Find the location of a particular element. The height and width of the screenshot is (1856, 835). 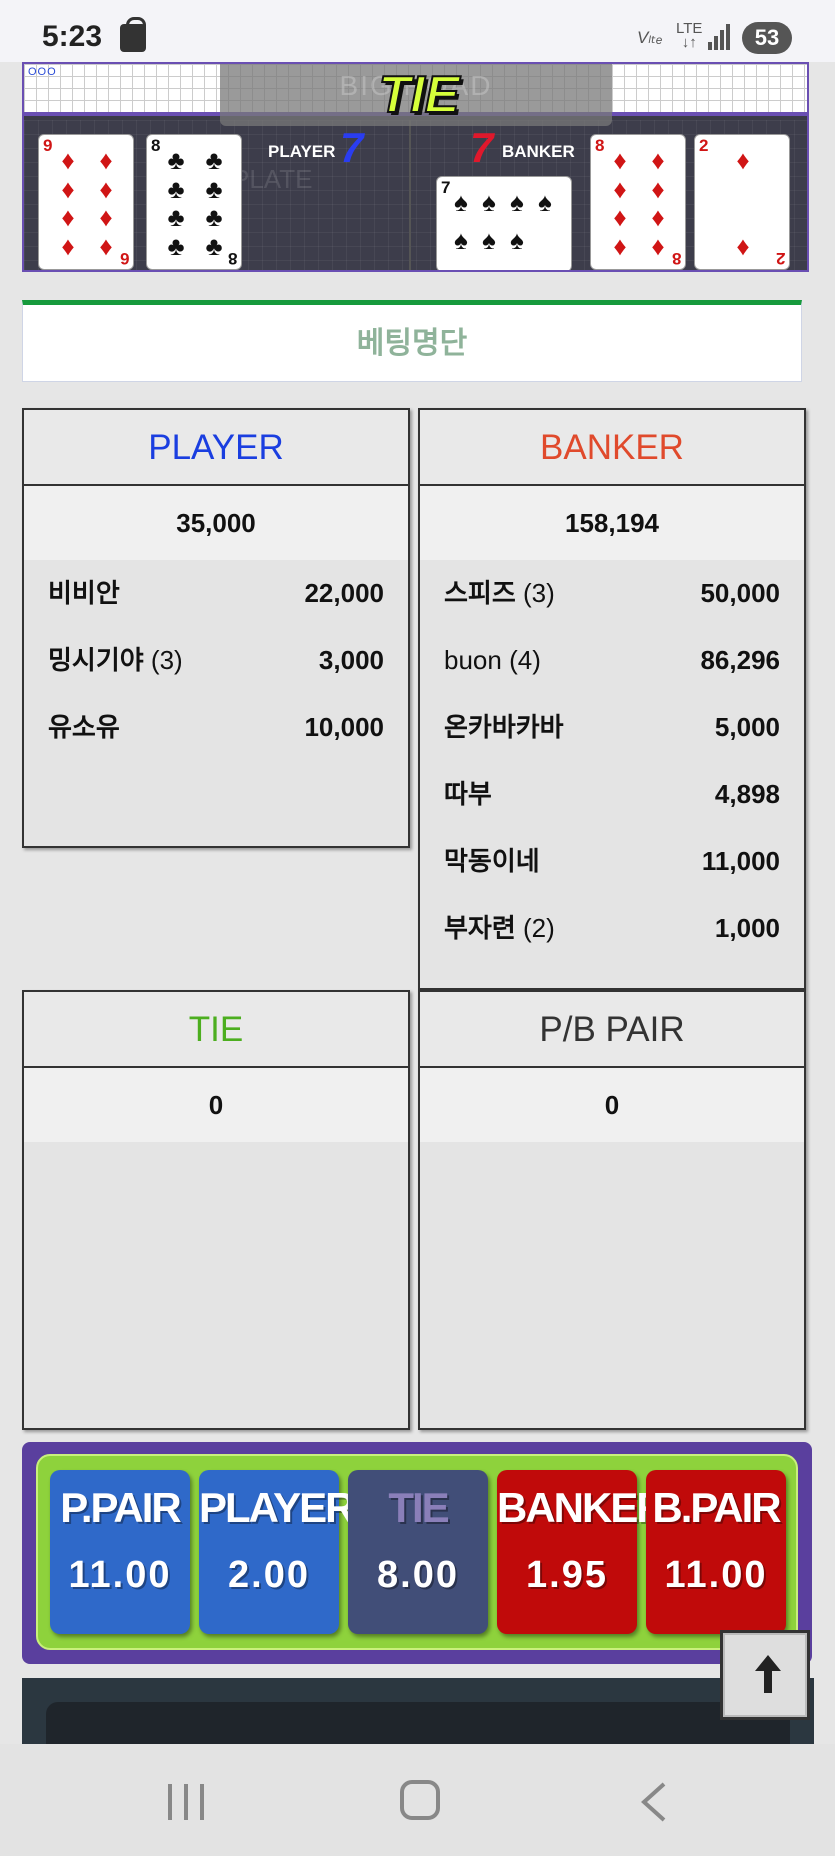

status-bar: 5:23 Vₗₜₑ LTE ↓↑ 53 is located at coordinates (417, 31).